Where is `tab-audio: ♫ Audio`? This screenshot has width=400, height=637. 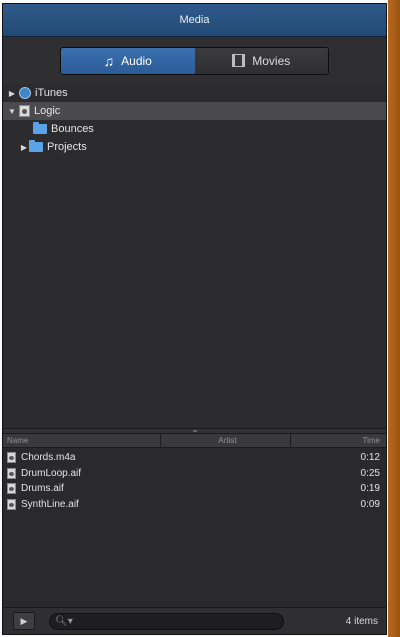
tab-audio: ♫ Audio is located at coordinates (128, 60).